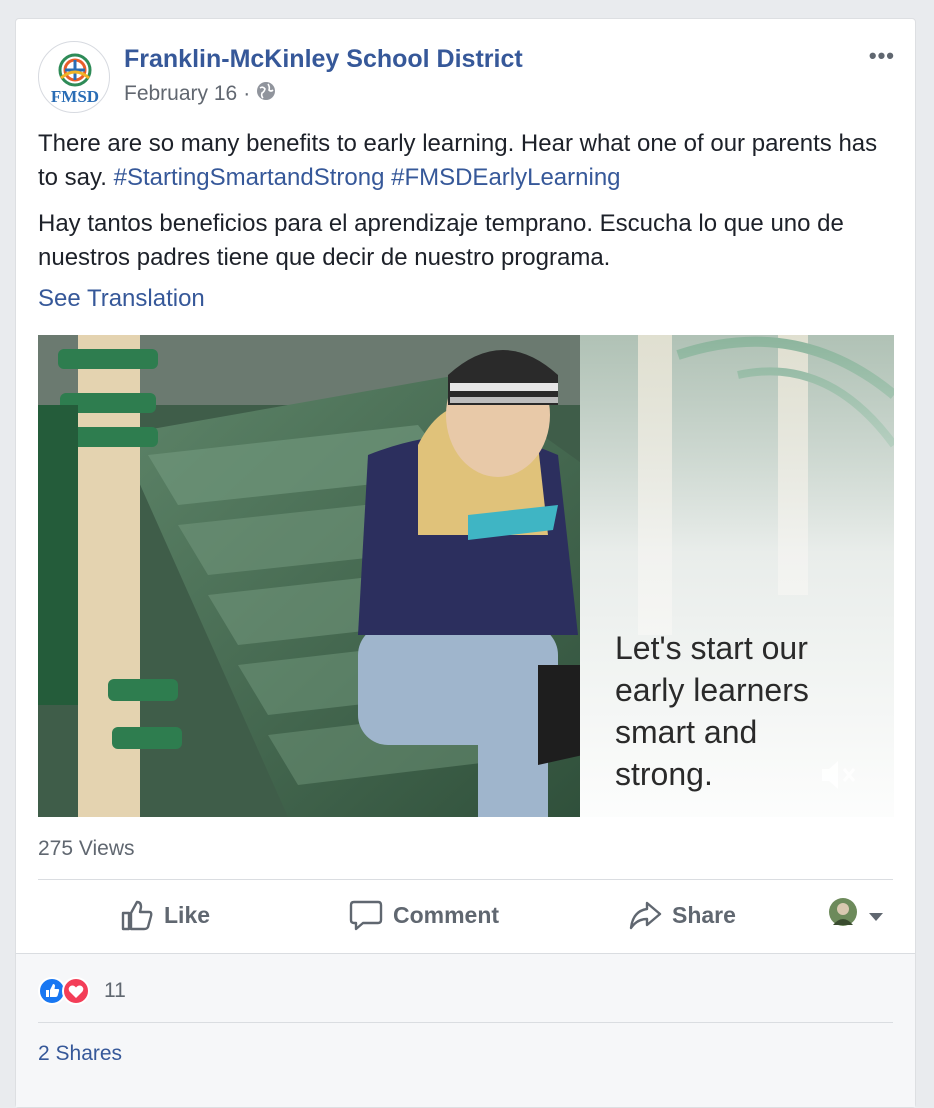 The width and height of the screenshot is (934, 1108). Describe the element at coordinates (876, 915) in the screenshot. I see `chevron-down-icon` at that location.